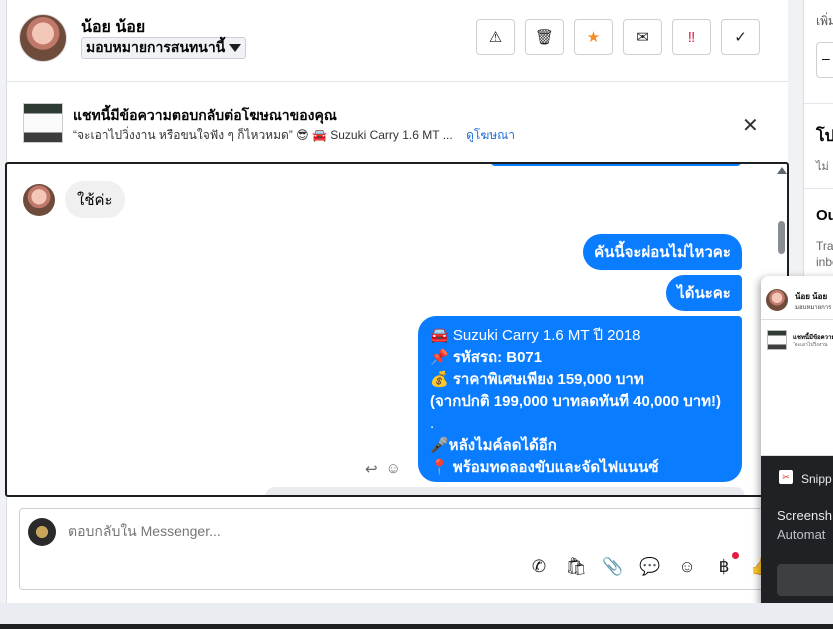 Image resolution: width=833 pixels, height=629 pixels. I want to click on important-icon: ‼, so click(691, 37).